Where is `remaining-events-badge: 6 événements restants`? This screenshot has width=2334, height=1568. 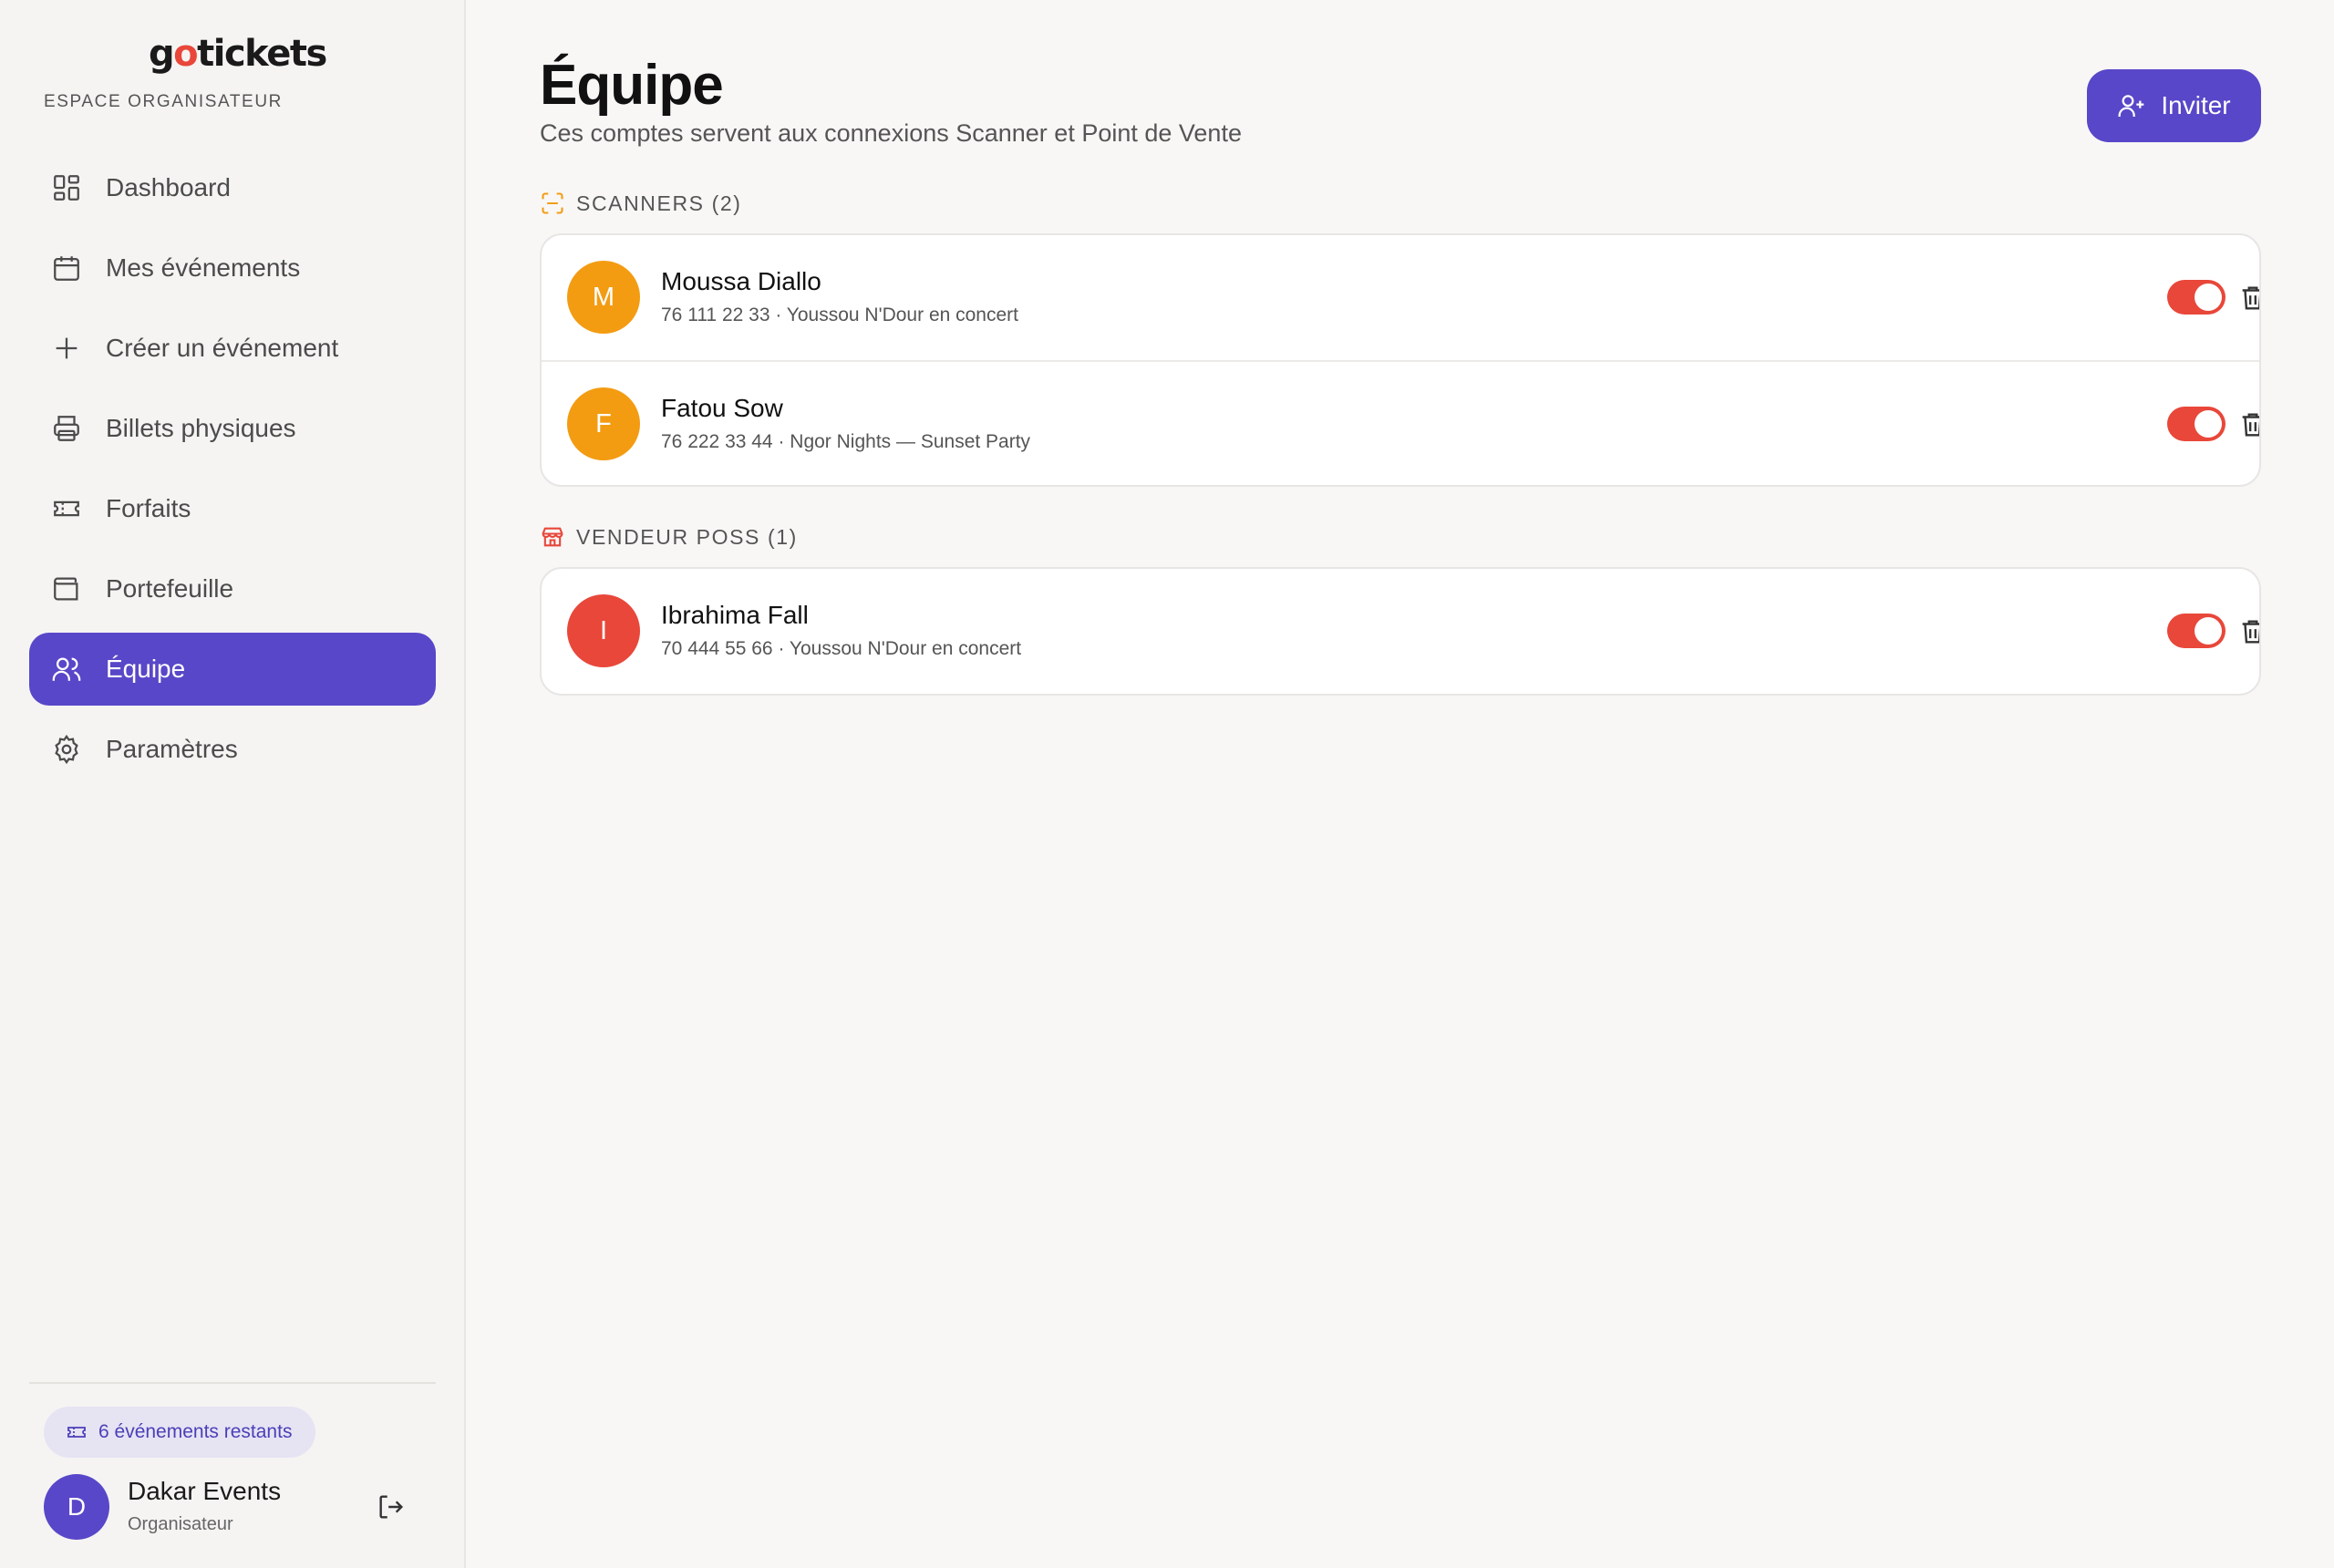 remaining-events-badge: 6 événements restants is located at coordinates (180, 1432).